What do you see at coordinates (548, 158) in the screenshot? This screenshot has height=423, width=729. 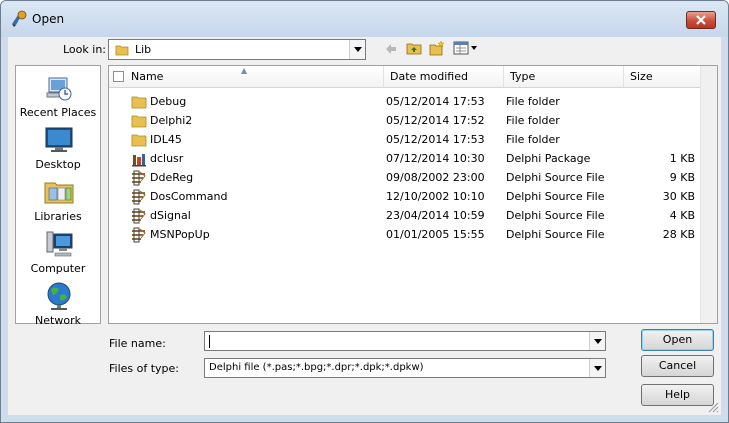 I see `file-type: Delphi Package` at bounding box center [548, 158].